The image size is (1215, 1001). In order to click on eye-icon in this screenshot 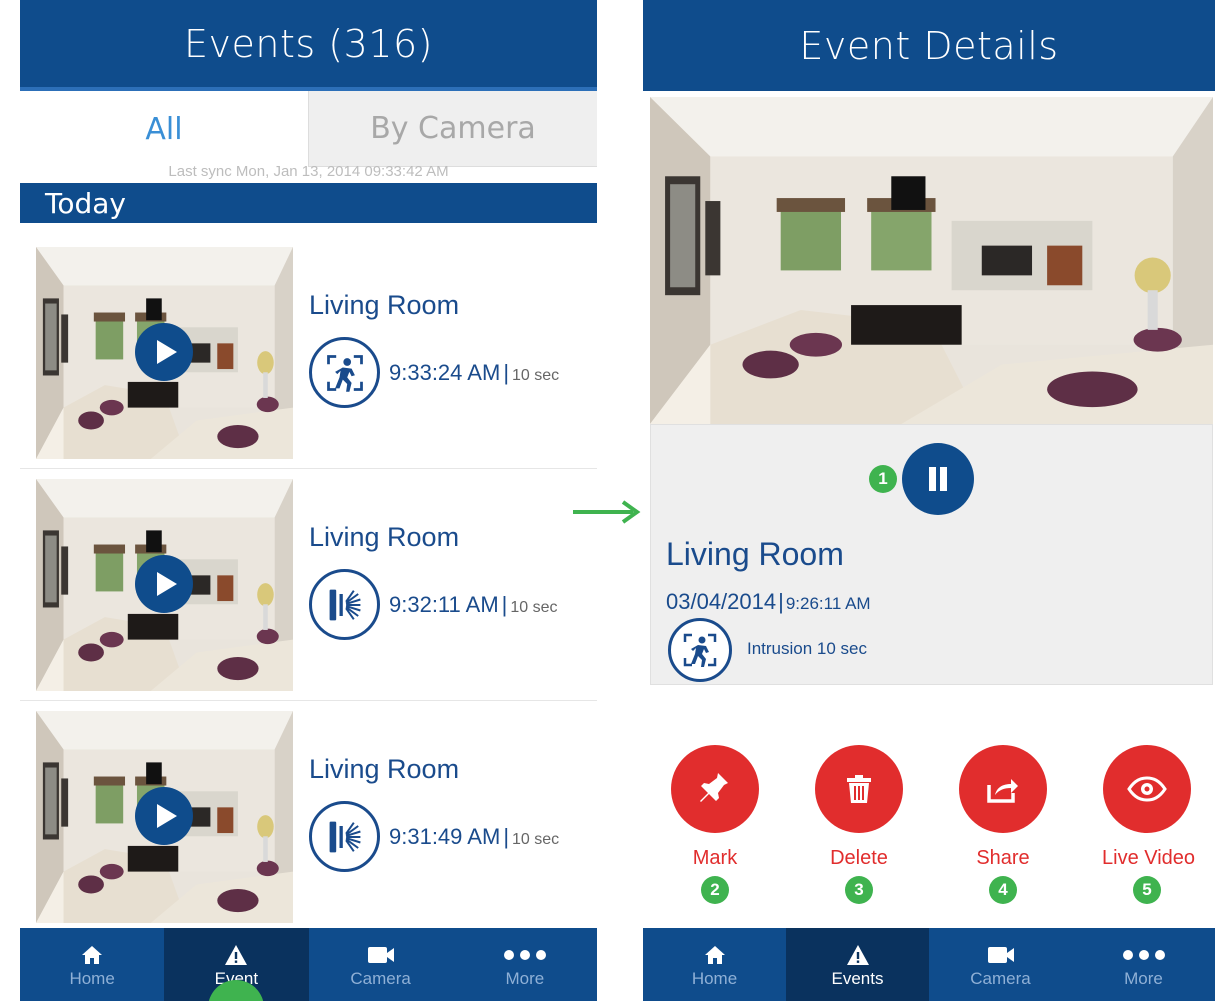, I will do `click(1147, 789)`.